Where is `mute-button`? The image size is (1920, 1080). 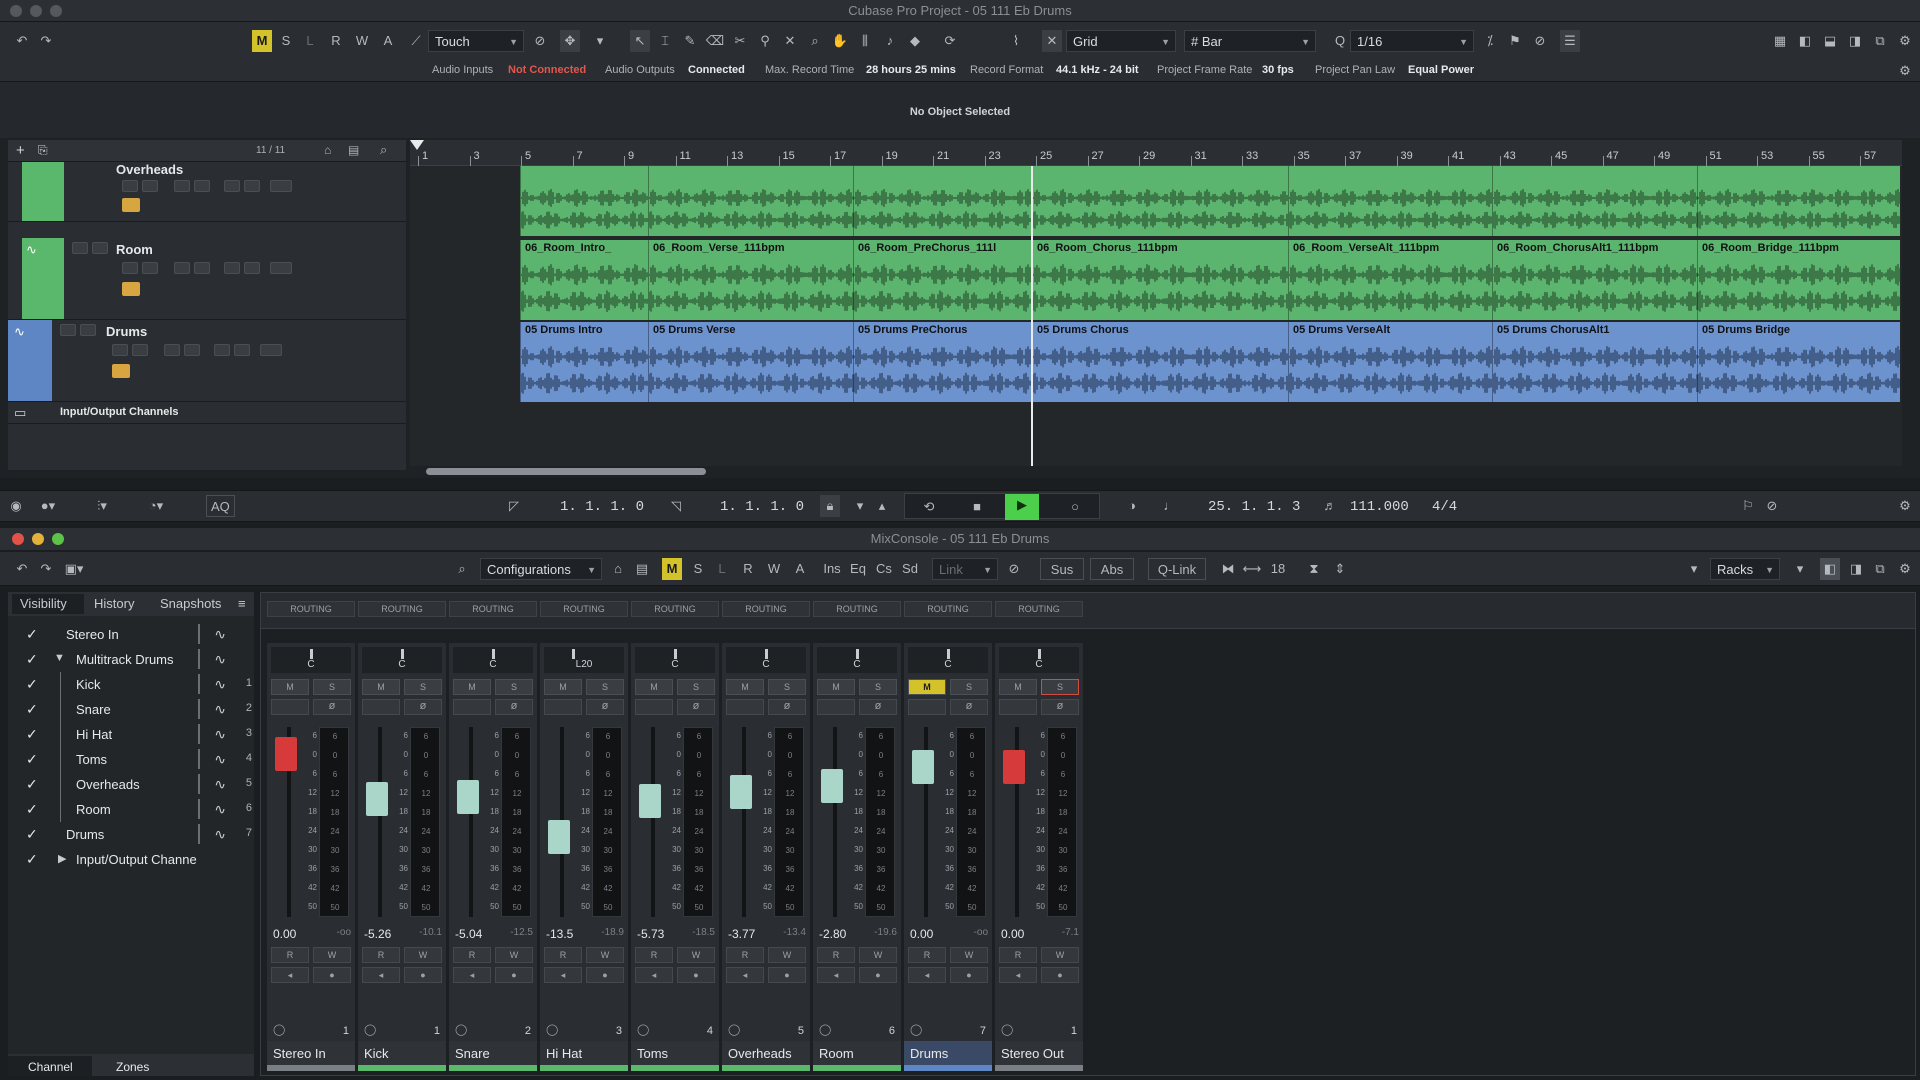 mute-button is located at coordinates (80, 248).